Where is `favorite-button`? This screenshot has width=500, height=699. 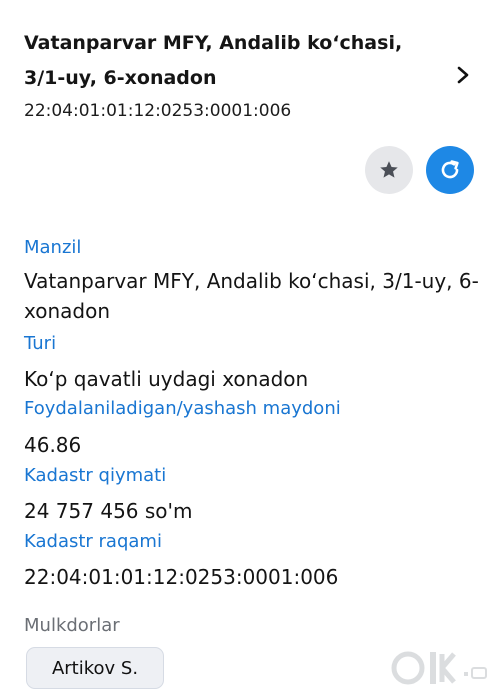
favorite-button is located at coordinates (389, 170).